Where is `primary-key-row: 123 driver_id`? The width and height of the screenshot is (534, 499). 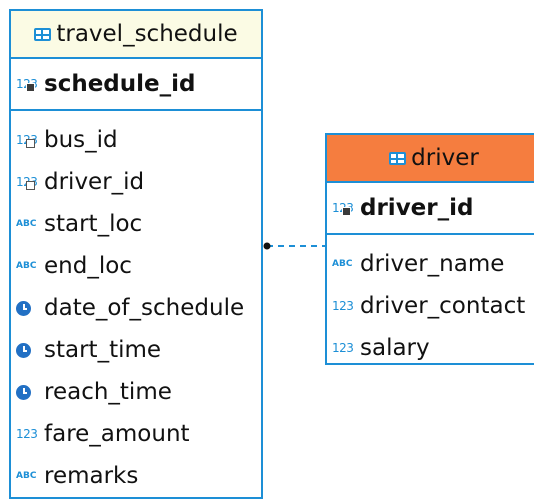 primary-key-row: 123 driver_id is located at coordinates (430, 209).